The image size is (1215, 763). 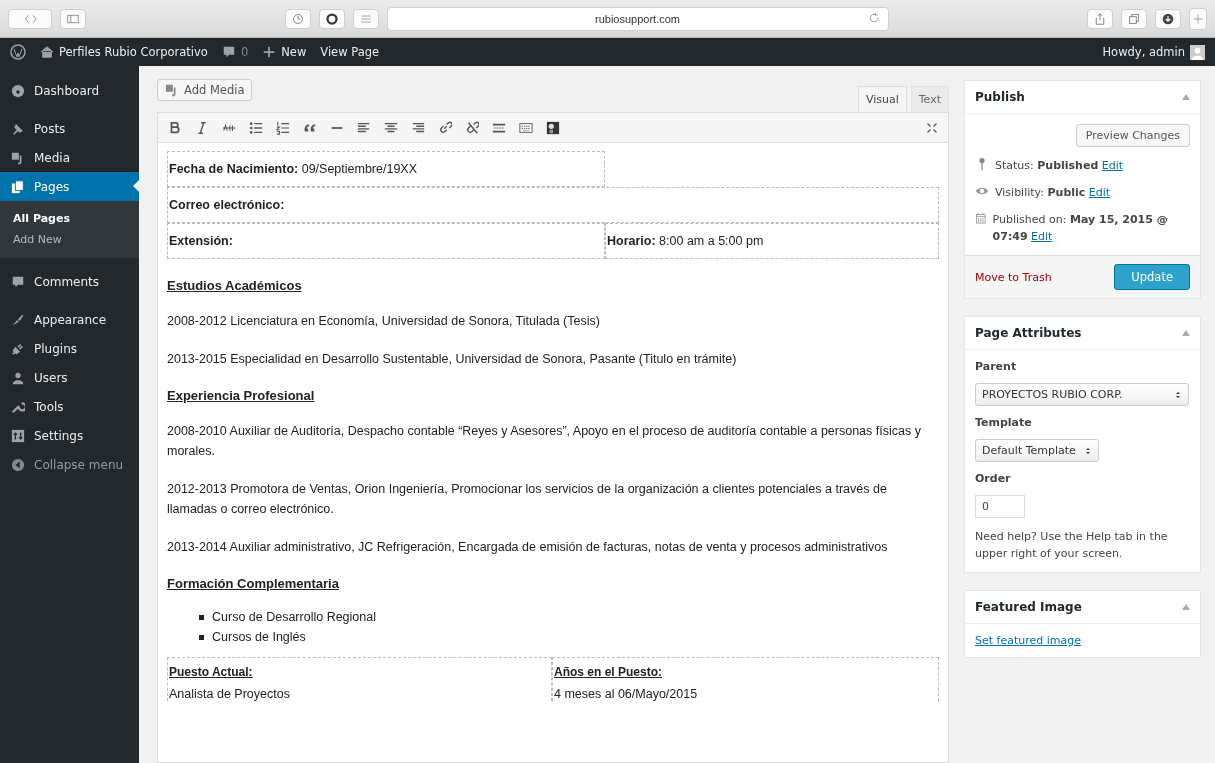 I want to click on sidebar-item: Comments, so click(x=69, y=281).